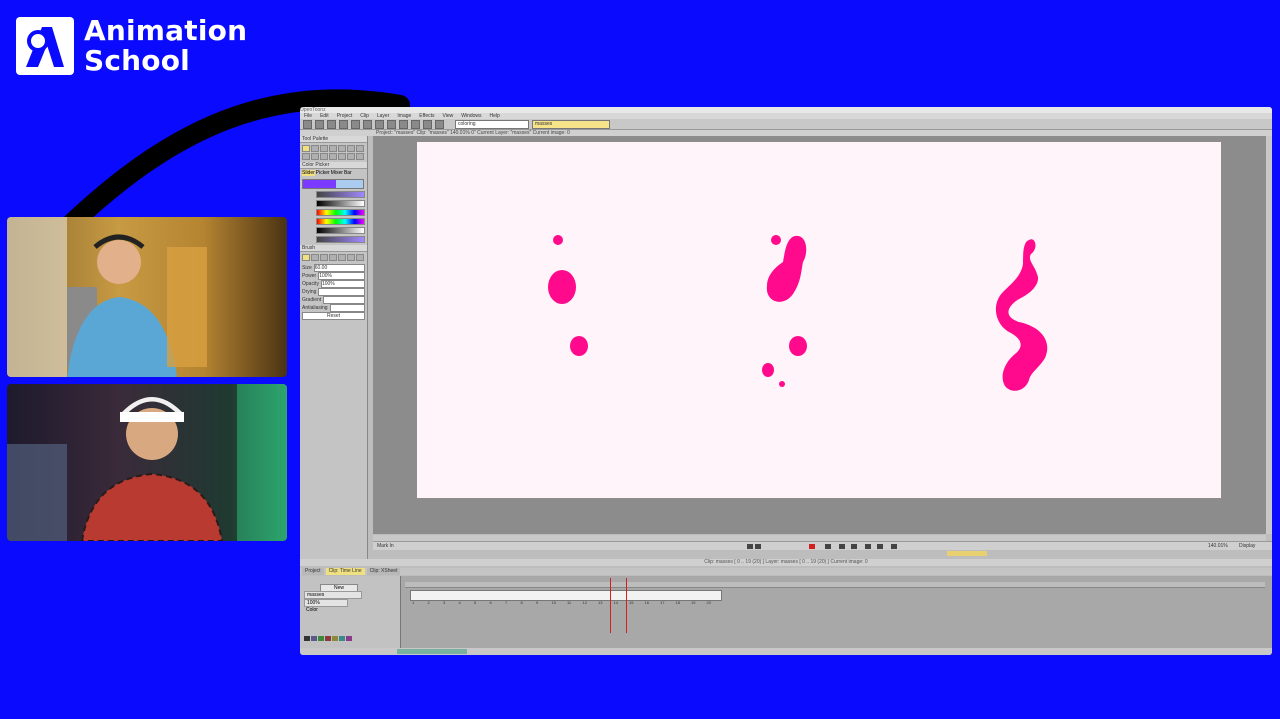 The image size is (1280, 719). What do you see at coordinates (894, 546) in the screenshot?
I see `last-frame-icon` at bounding box center [894, 546].